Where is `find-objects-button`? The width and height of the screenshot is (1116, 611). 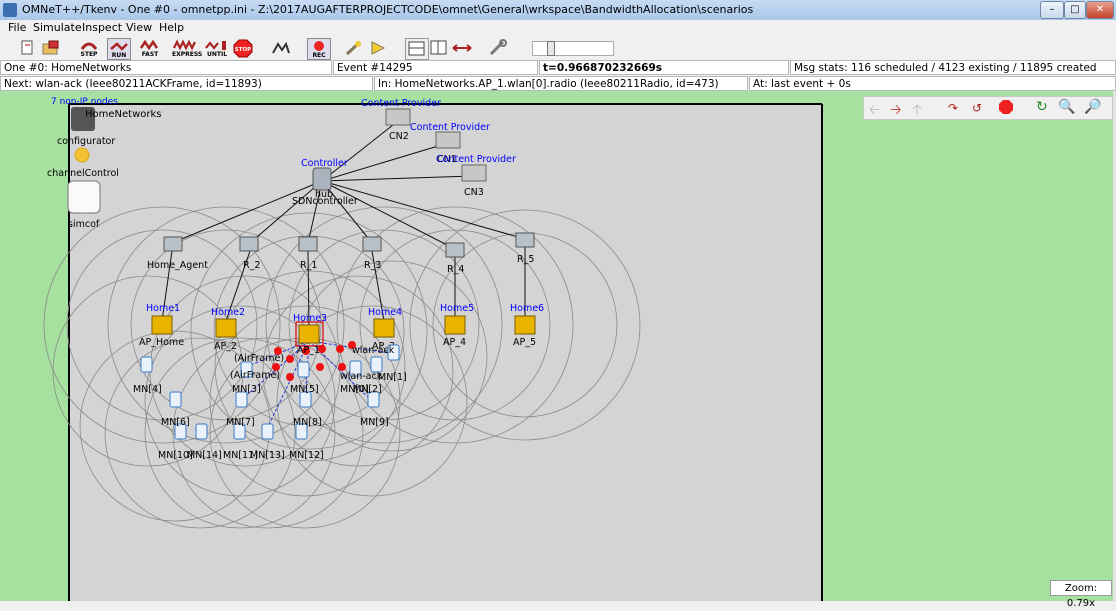
find-objects-button is located at coordinates (354, 48).